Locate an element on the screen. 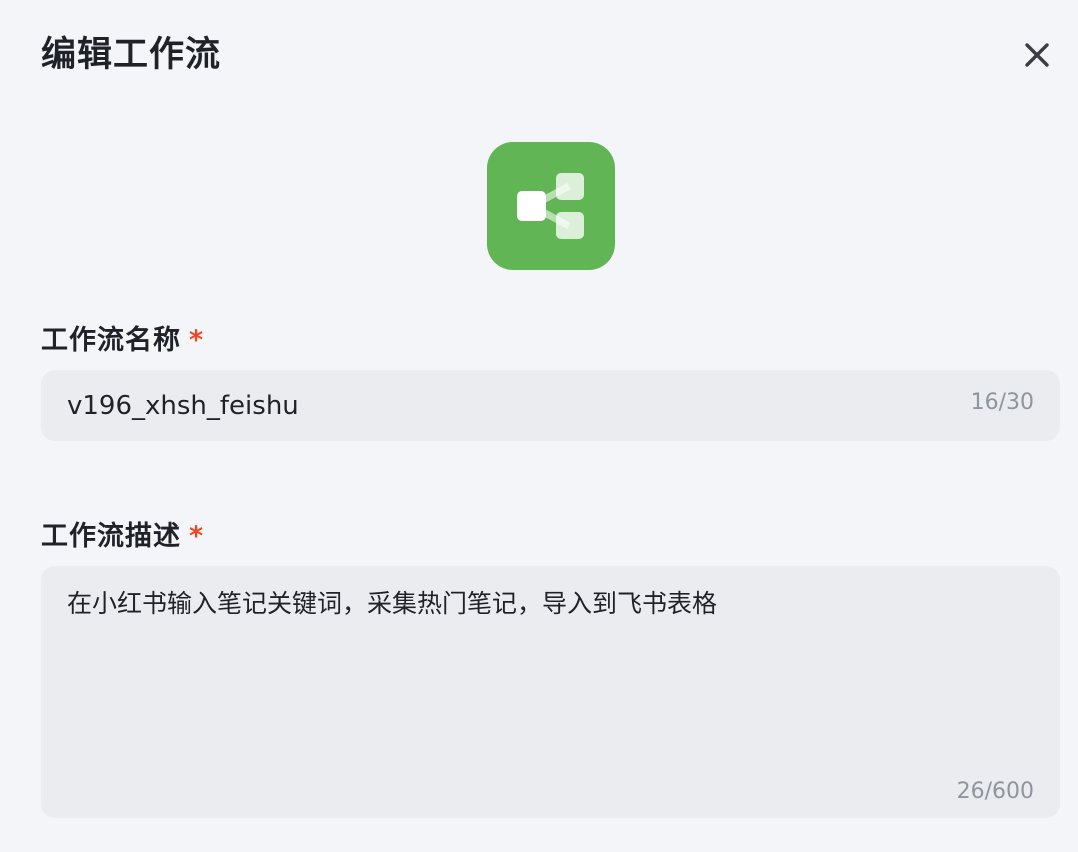  close-button is located at coordinates (1037, 55).